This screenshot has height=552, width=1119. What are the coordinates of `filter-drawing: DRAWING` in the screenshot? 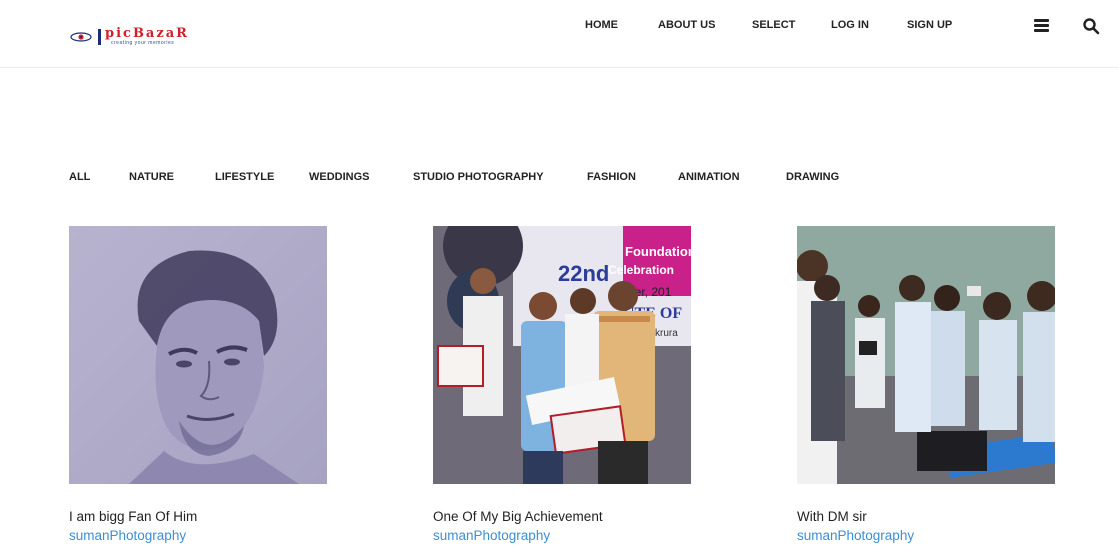 It's located at (812, 177).